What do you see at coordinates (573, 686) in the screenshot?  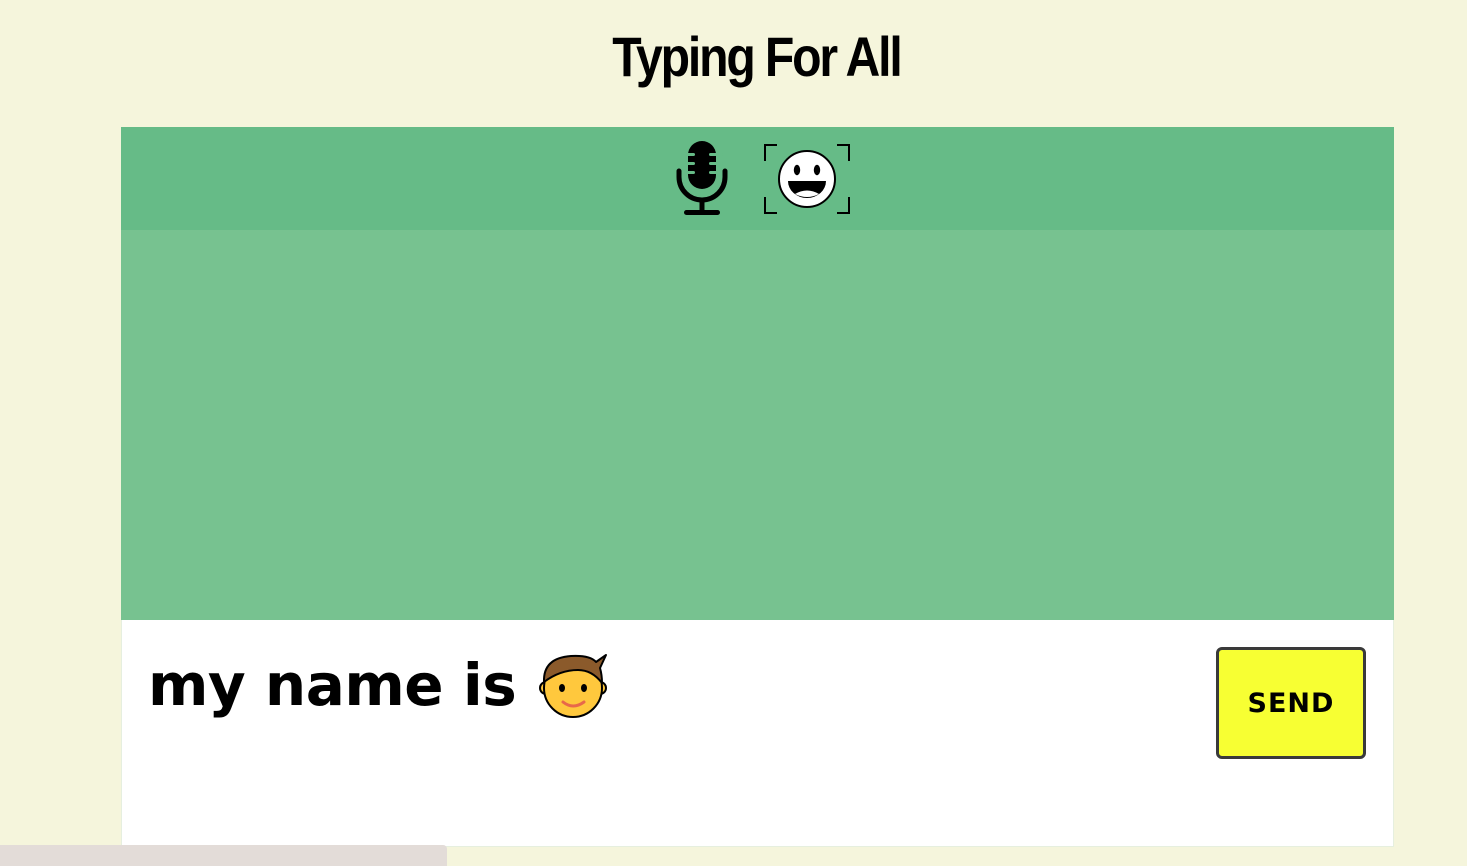 I see `boy-face-emoji` at bounding box center [573, 686].